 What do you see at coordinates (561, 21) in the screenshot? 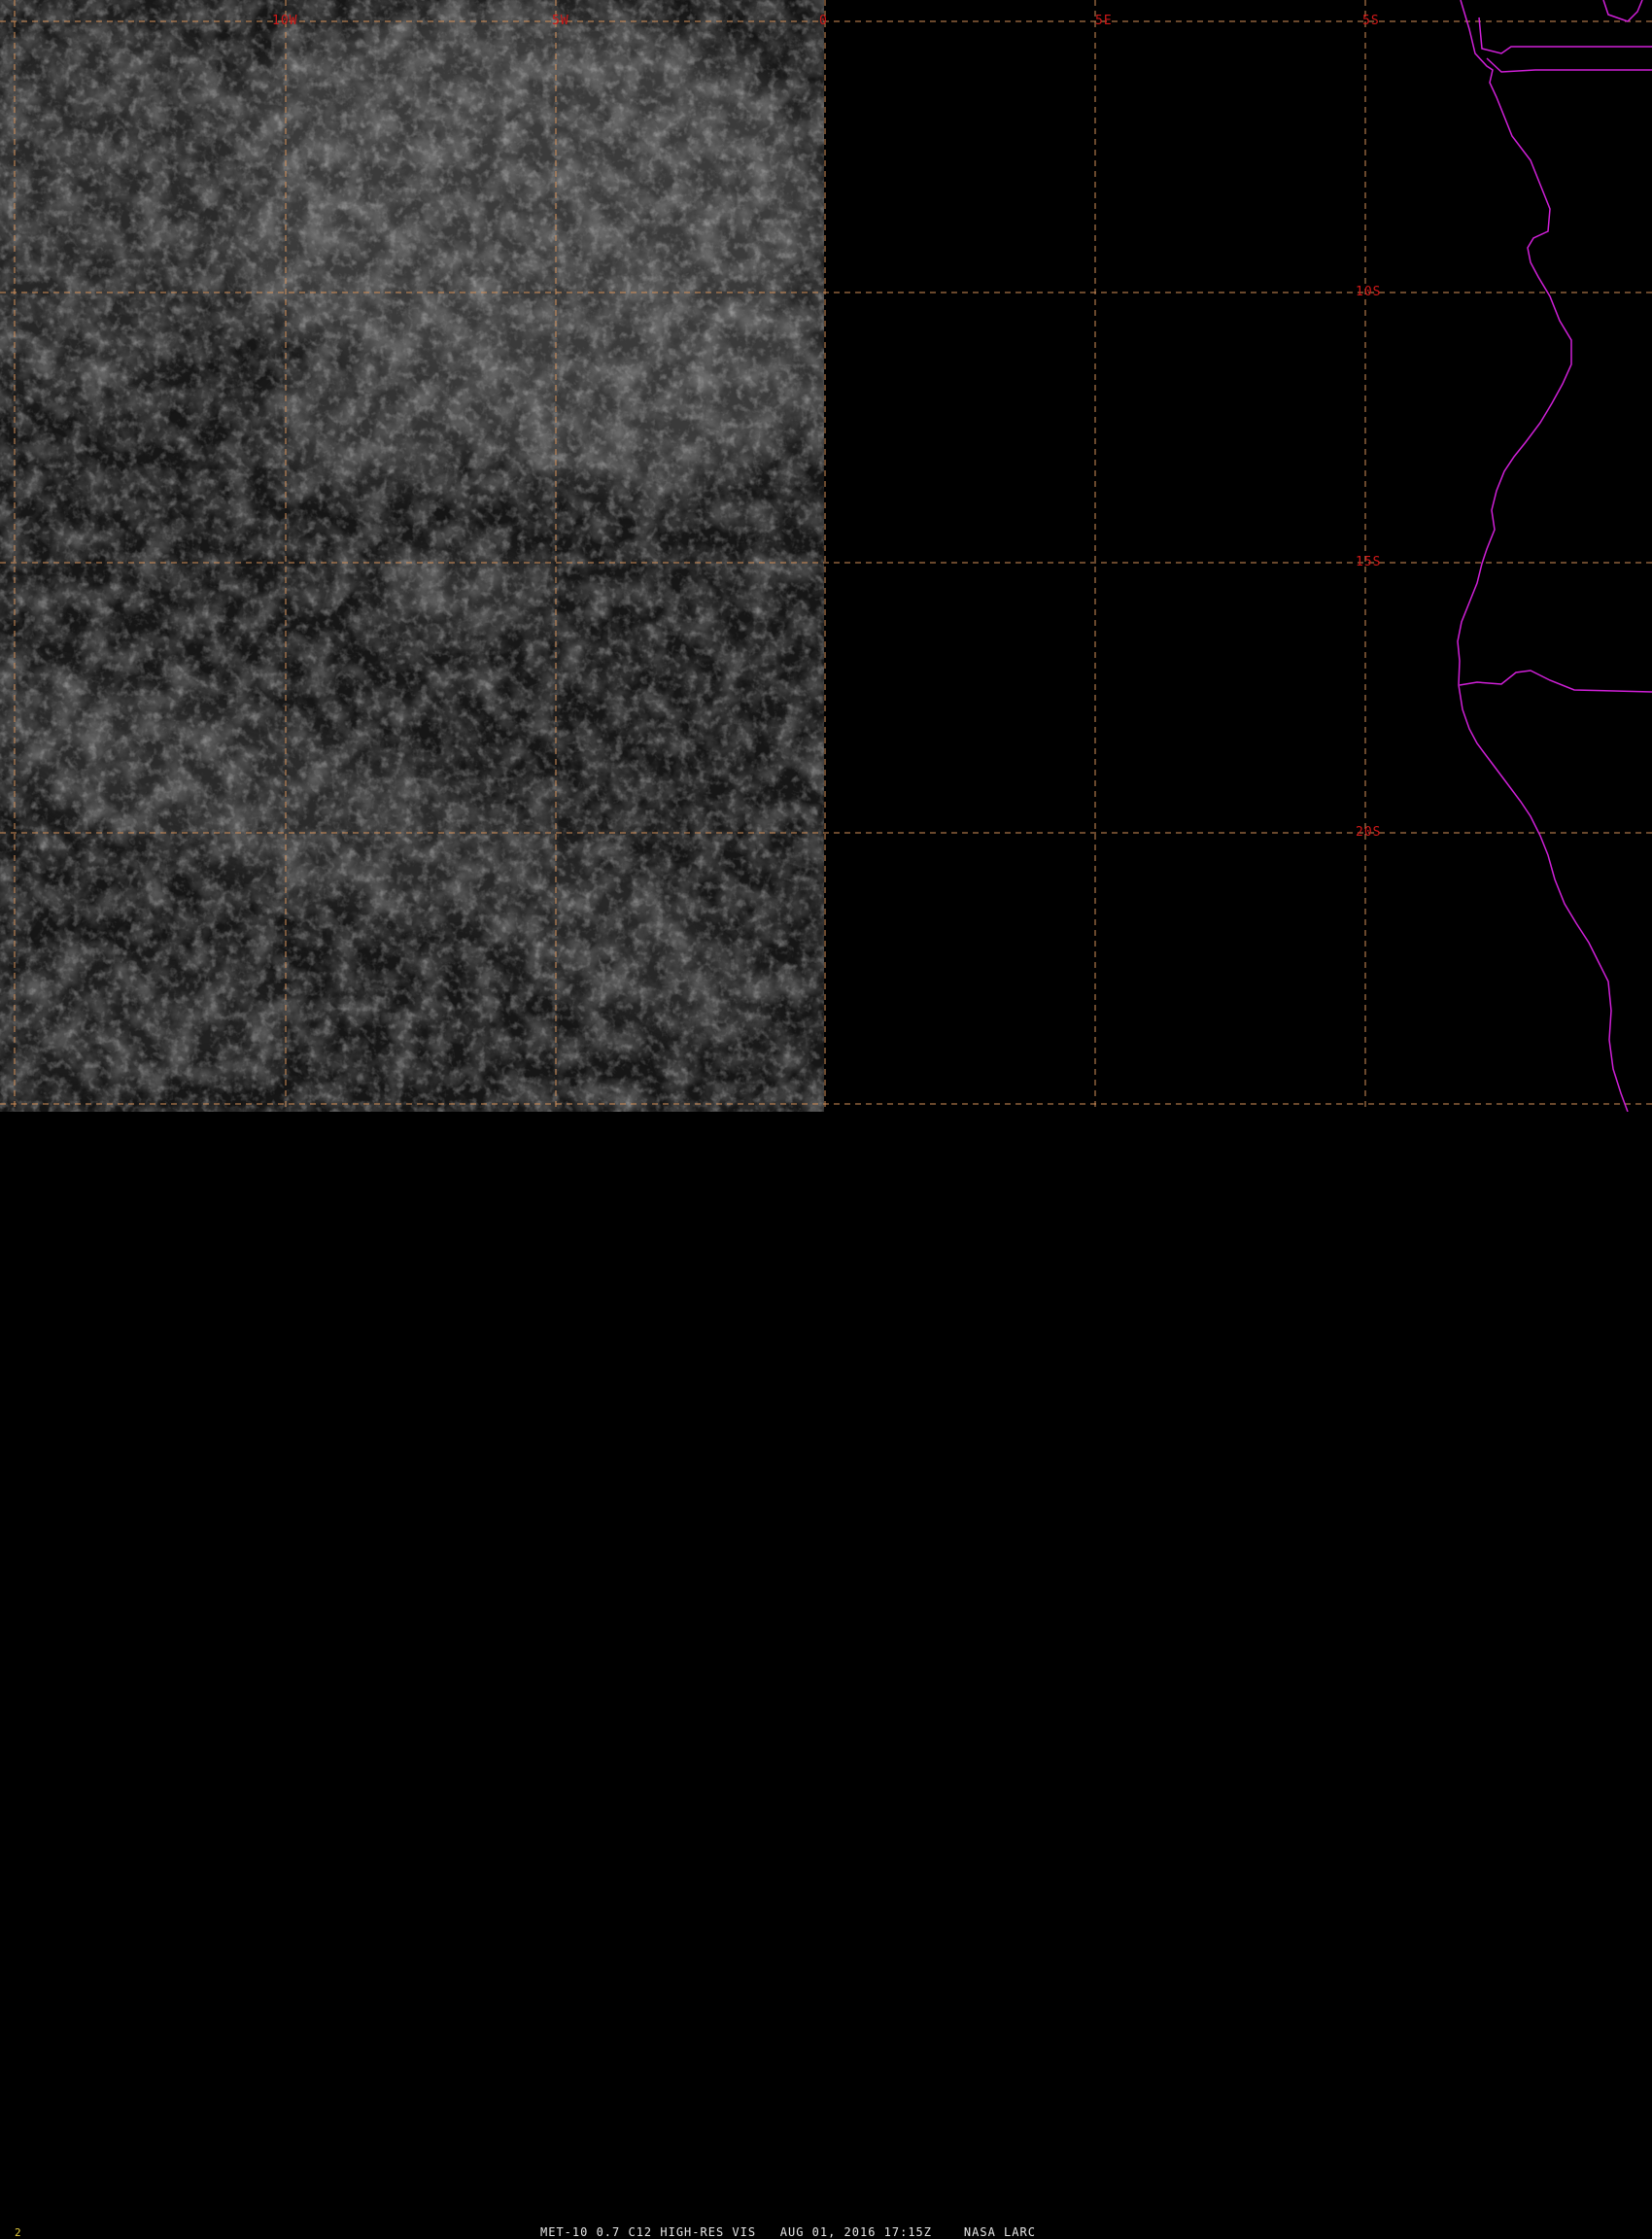
I see `lon-label-5w: 5W` at bounding box center [561, 21].